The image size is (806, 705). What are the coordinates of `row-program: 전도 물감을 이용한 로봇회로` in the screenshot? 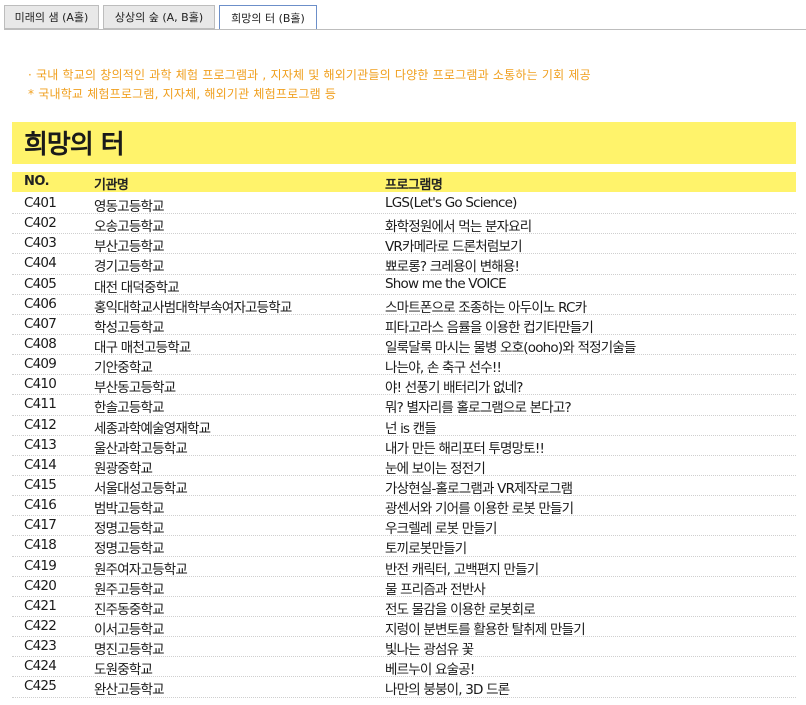 It's located at (460, 609).